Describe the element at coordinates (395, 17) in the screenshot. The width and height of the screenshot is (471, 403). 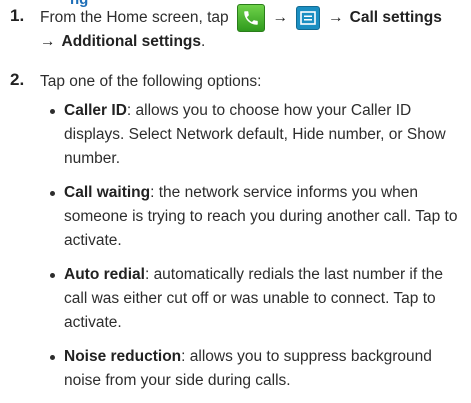
I see `menu-path: Call settings` at that location.